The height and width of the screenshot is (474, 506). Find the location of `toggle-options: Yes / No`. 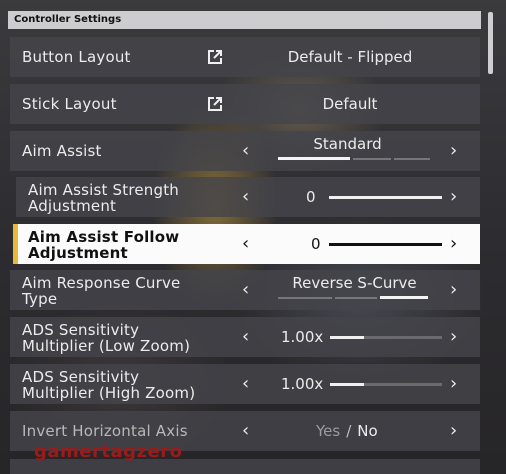

toggle-options: Yes / No is located at coordinates (347, 431).